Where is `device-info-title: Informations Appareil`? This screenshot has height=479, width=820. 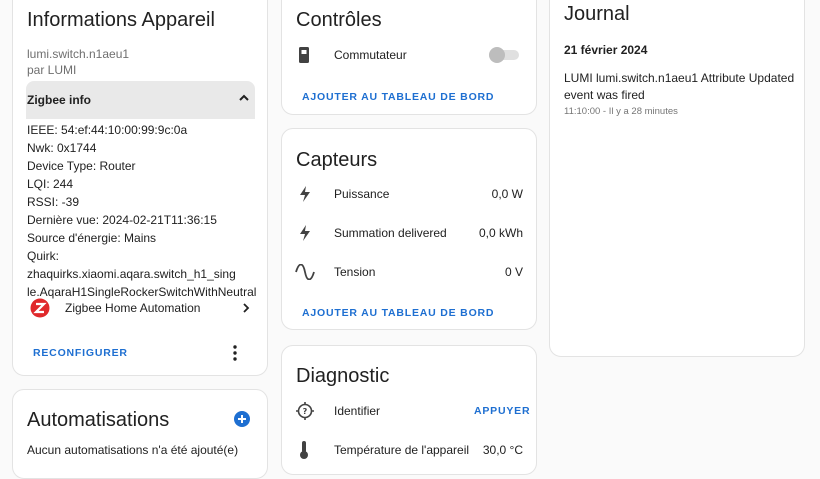
device-info-title: Informations Appareil is located at coordinates (121, 20).